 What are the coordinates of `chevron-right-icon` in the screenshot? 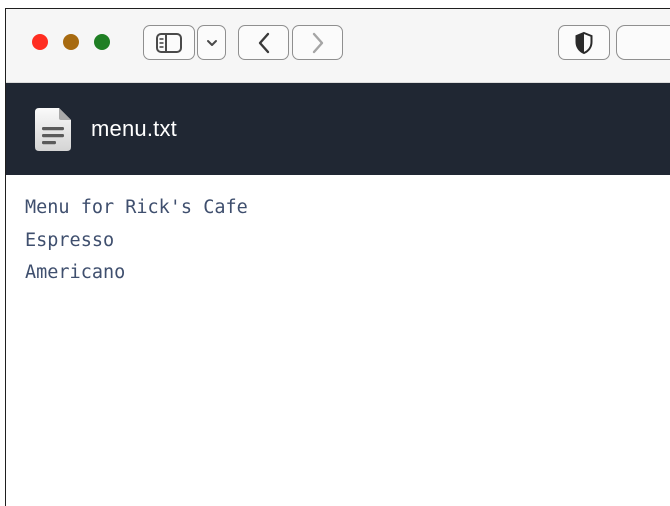 It's located at (317, 42).